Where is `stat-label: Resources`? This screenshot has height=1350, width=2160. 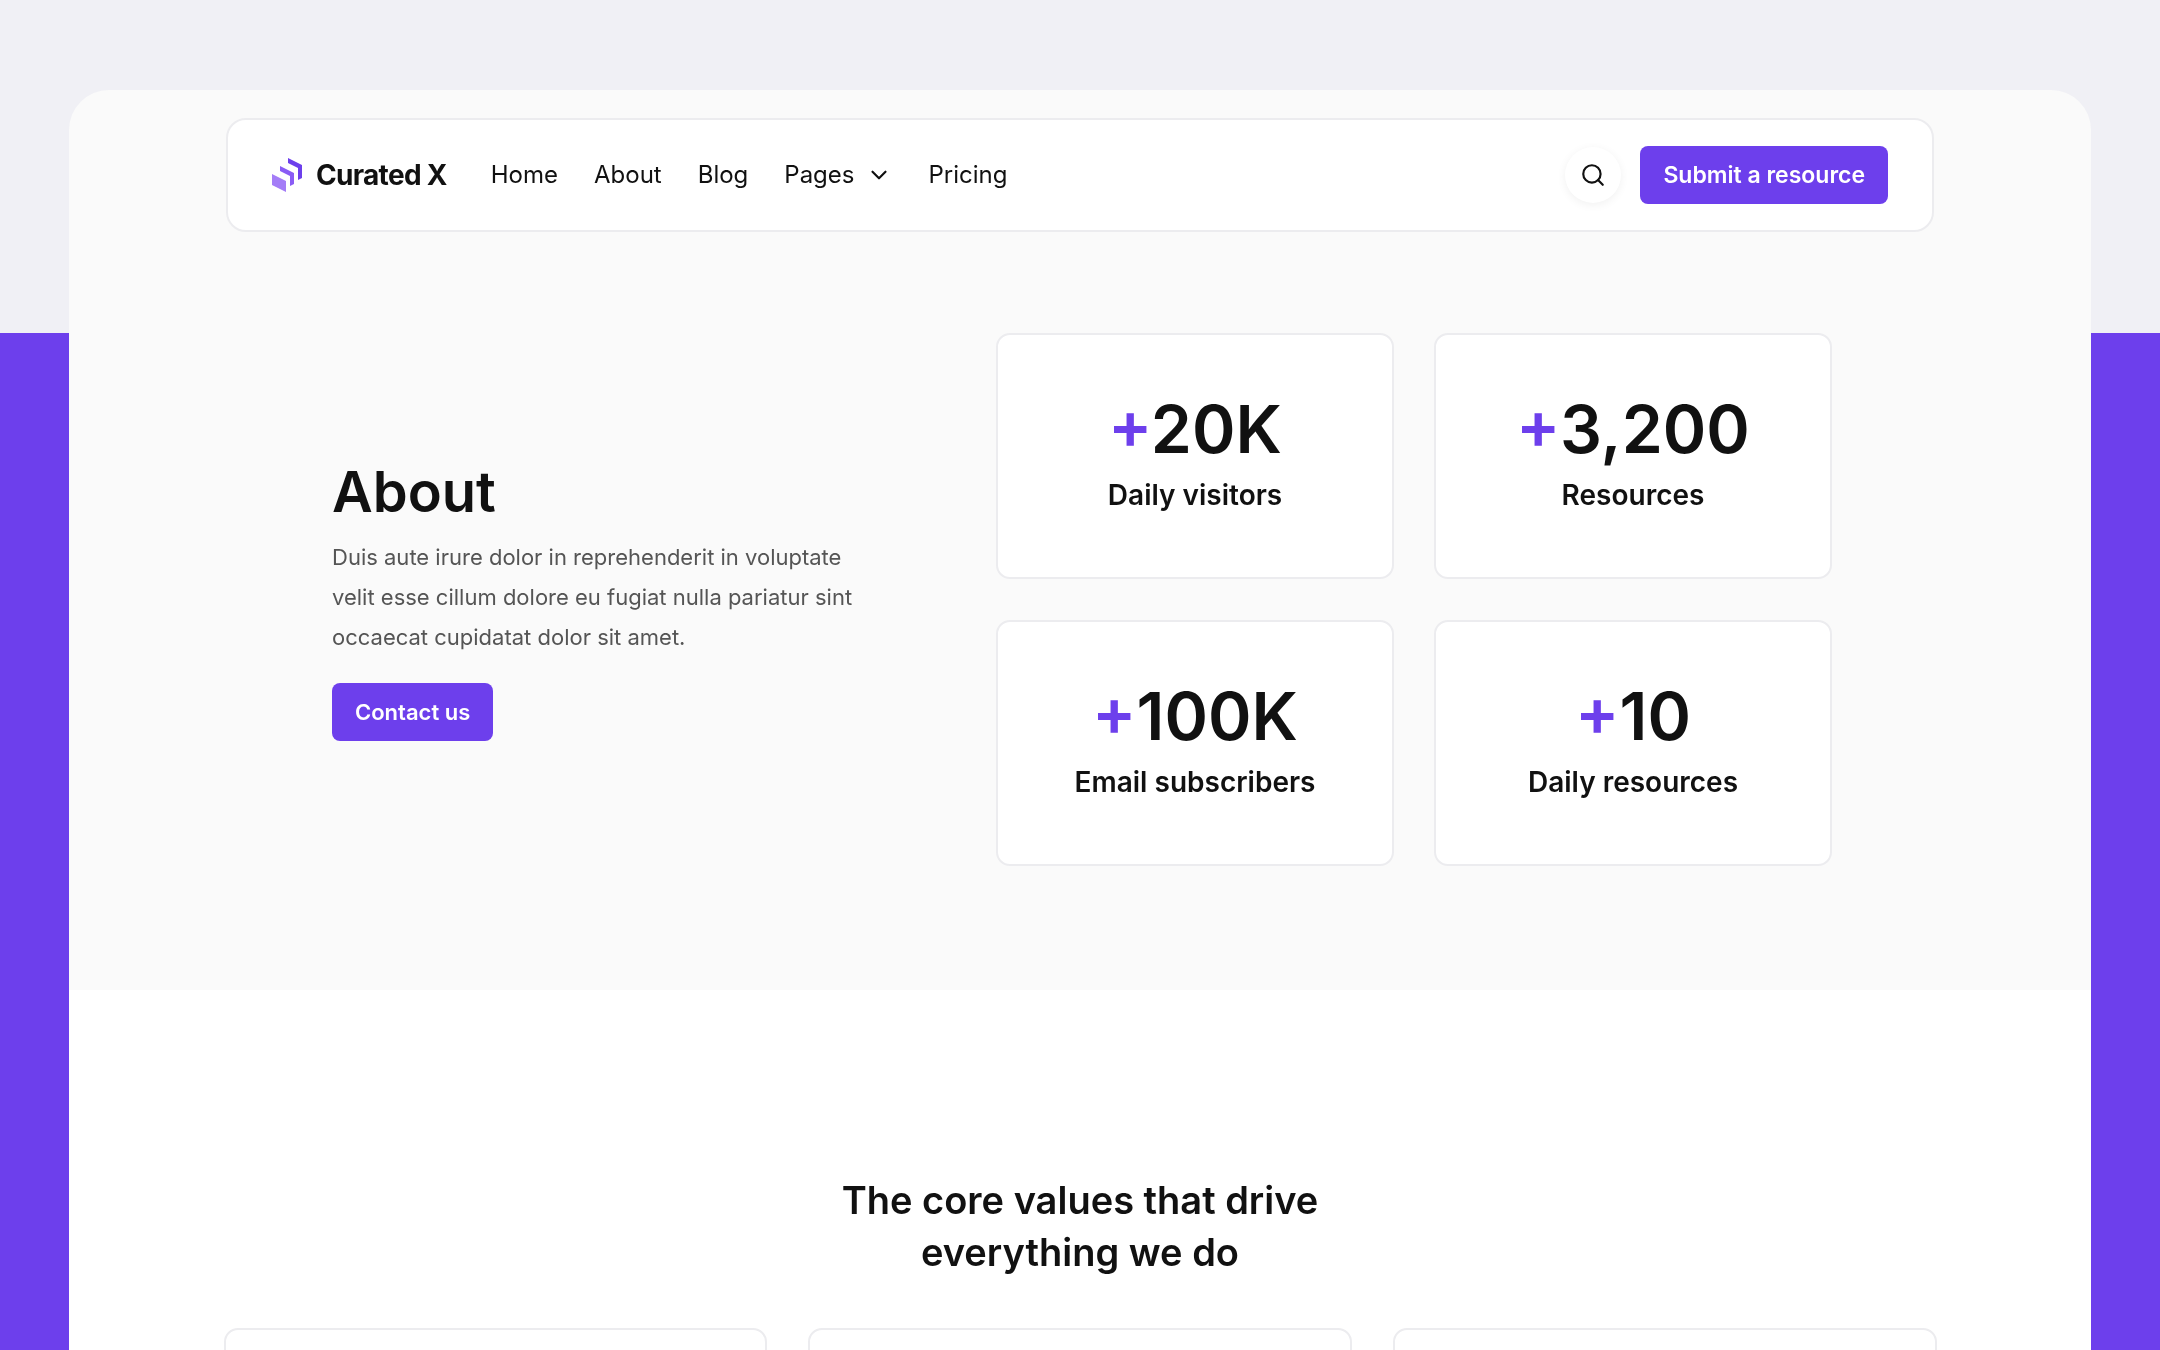 stat-label: Resources is located at coordinates (1633, 495).